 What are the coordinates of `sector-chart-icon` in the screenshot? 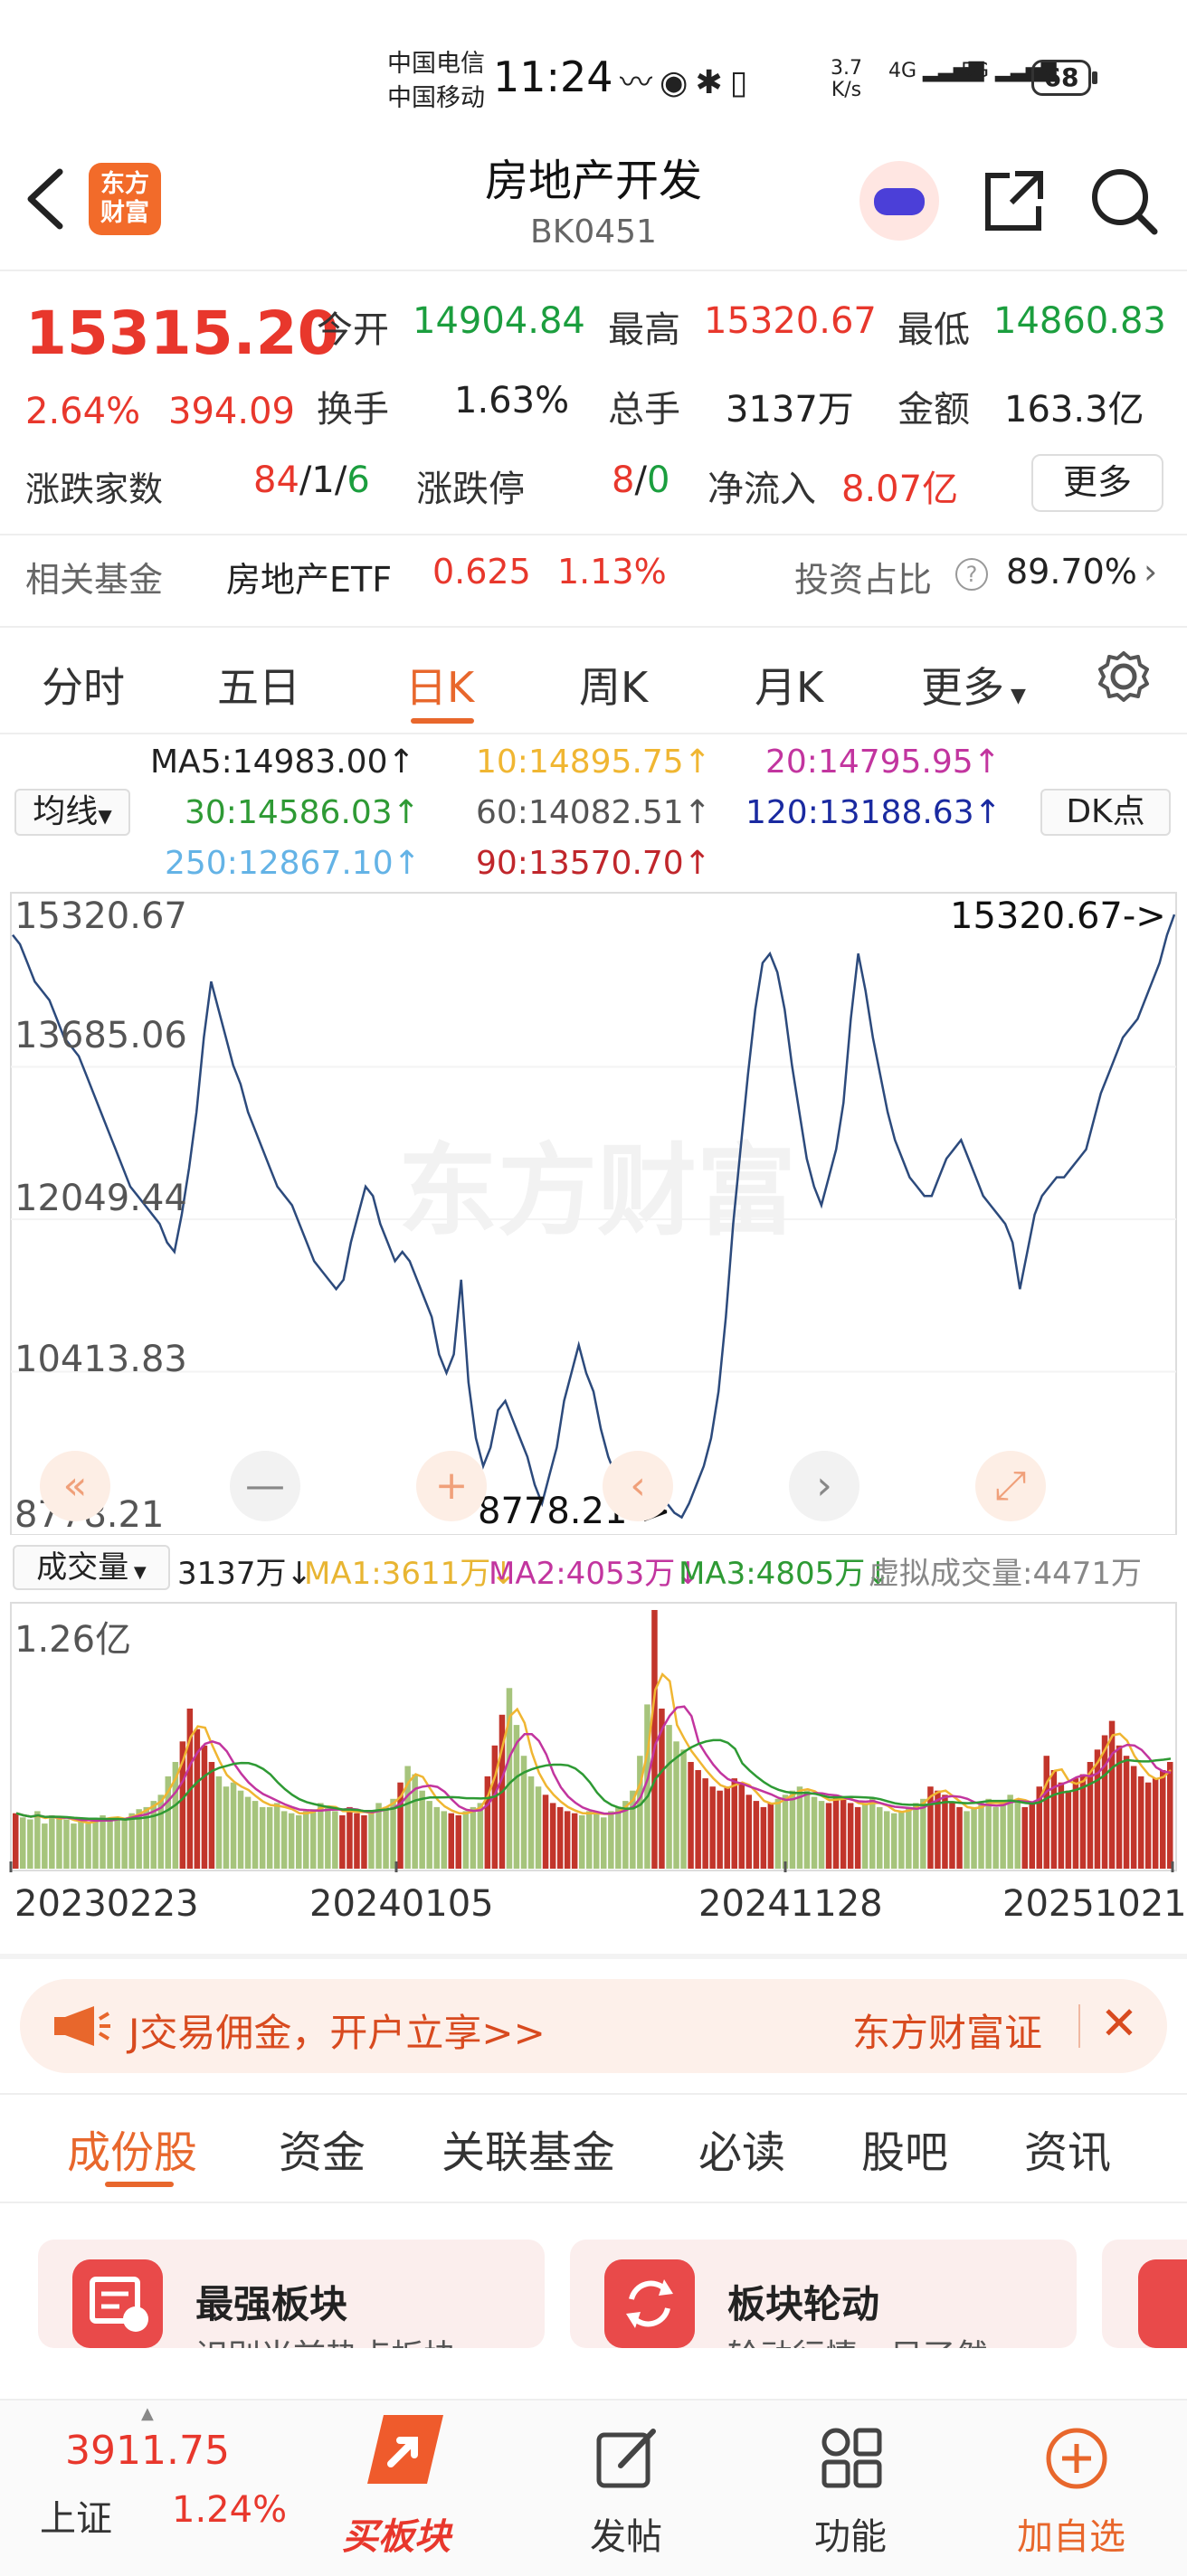 It's located at (117, 2303).